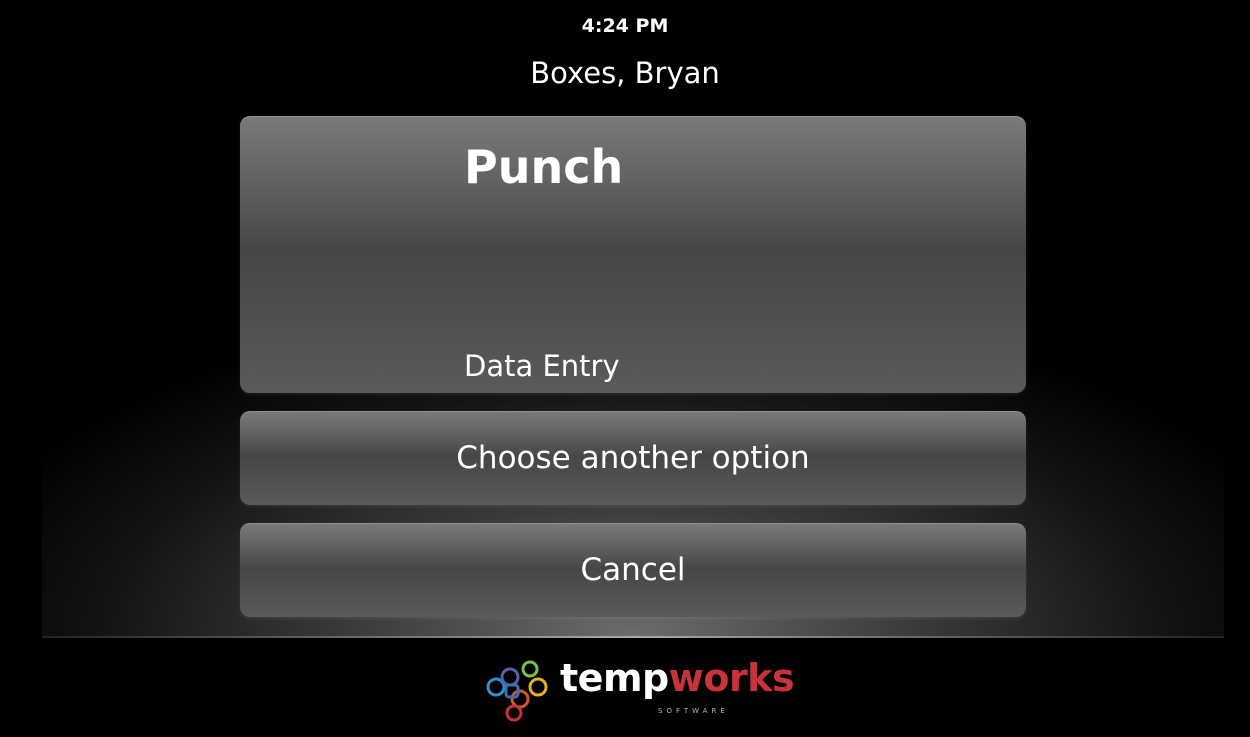  What do you see at coordinates (731, 678) in the screenshot?
I see `brand-name-works: works` at bounding box center [731, 678].